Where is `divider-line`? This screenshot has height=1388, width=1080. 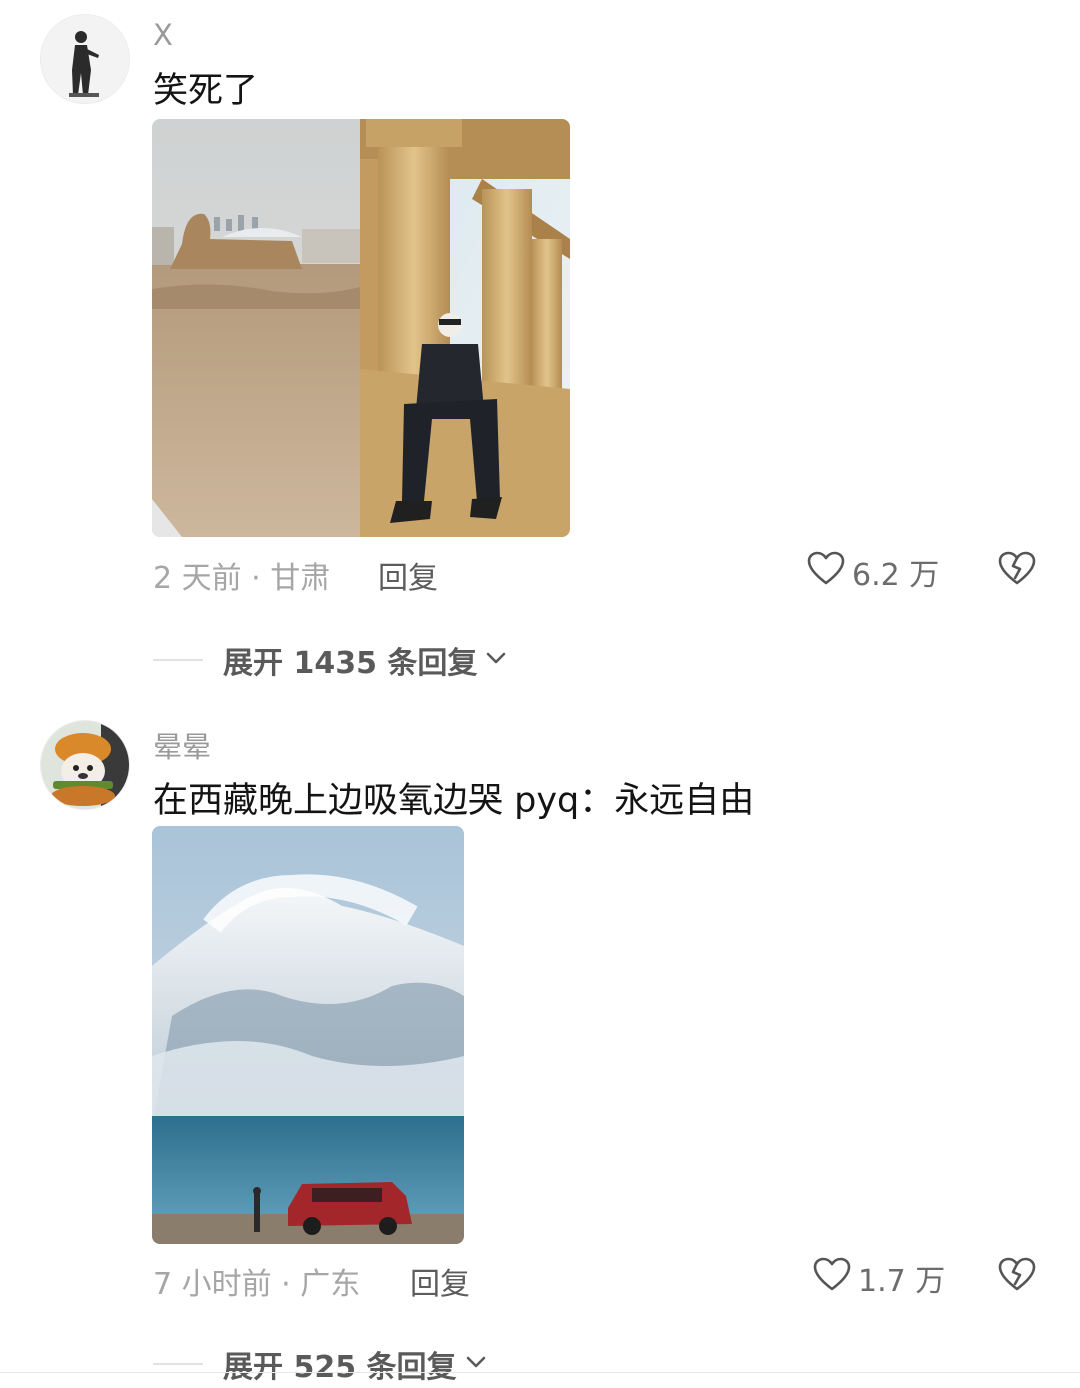
divider-line is located at coordinates (178, 1364).